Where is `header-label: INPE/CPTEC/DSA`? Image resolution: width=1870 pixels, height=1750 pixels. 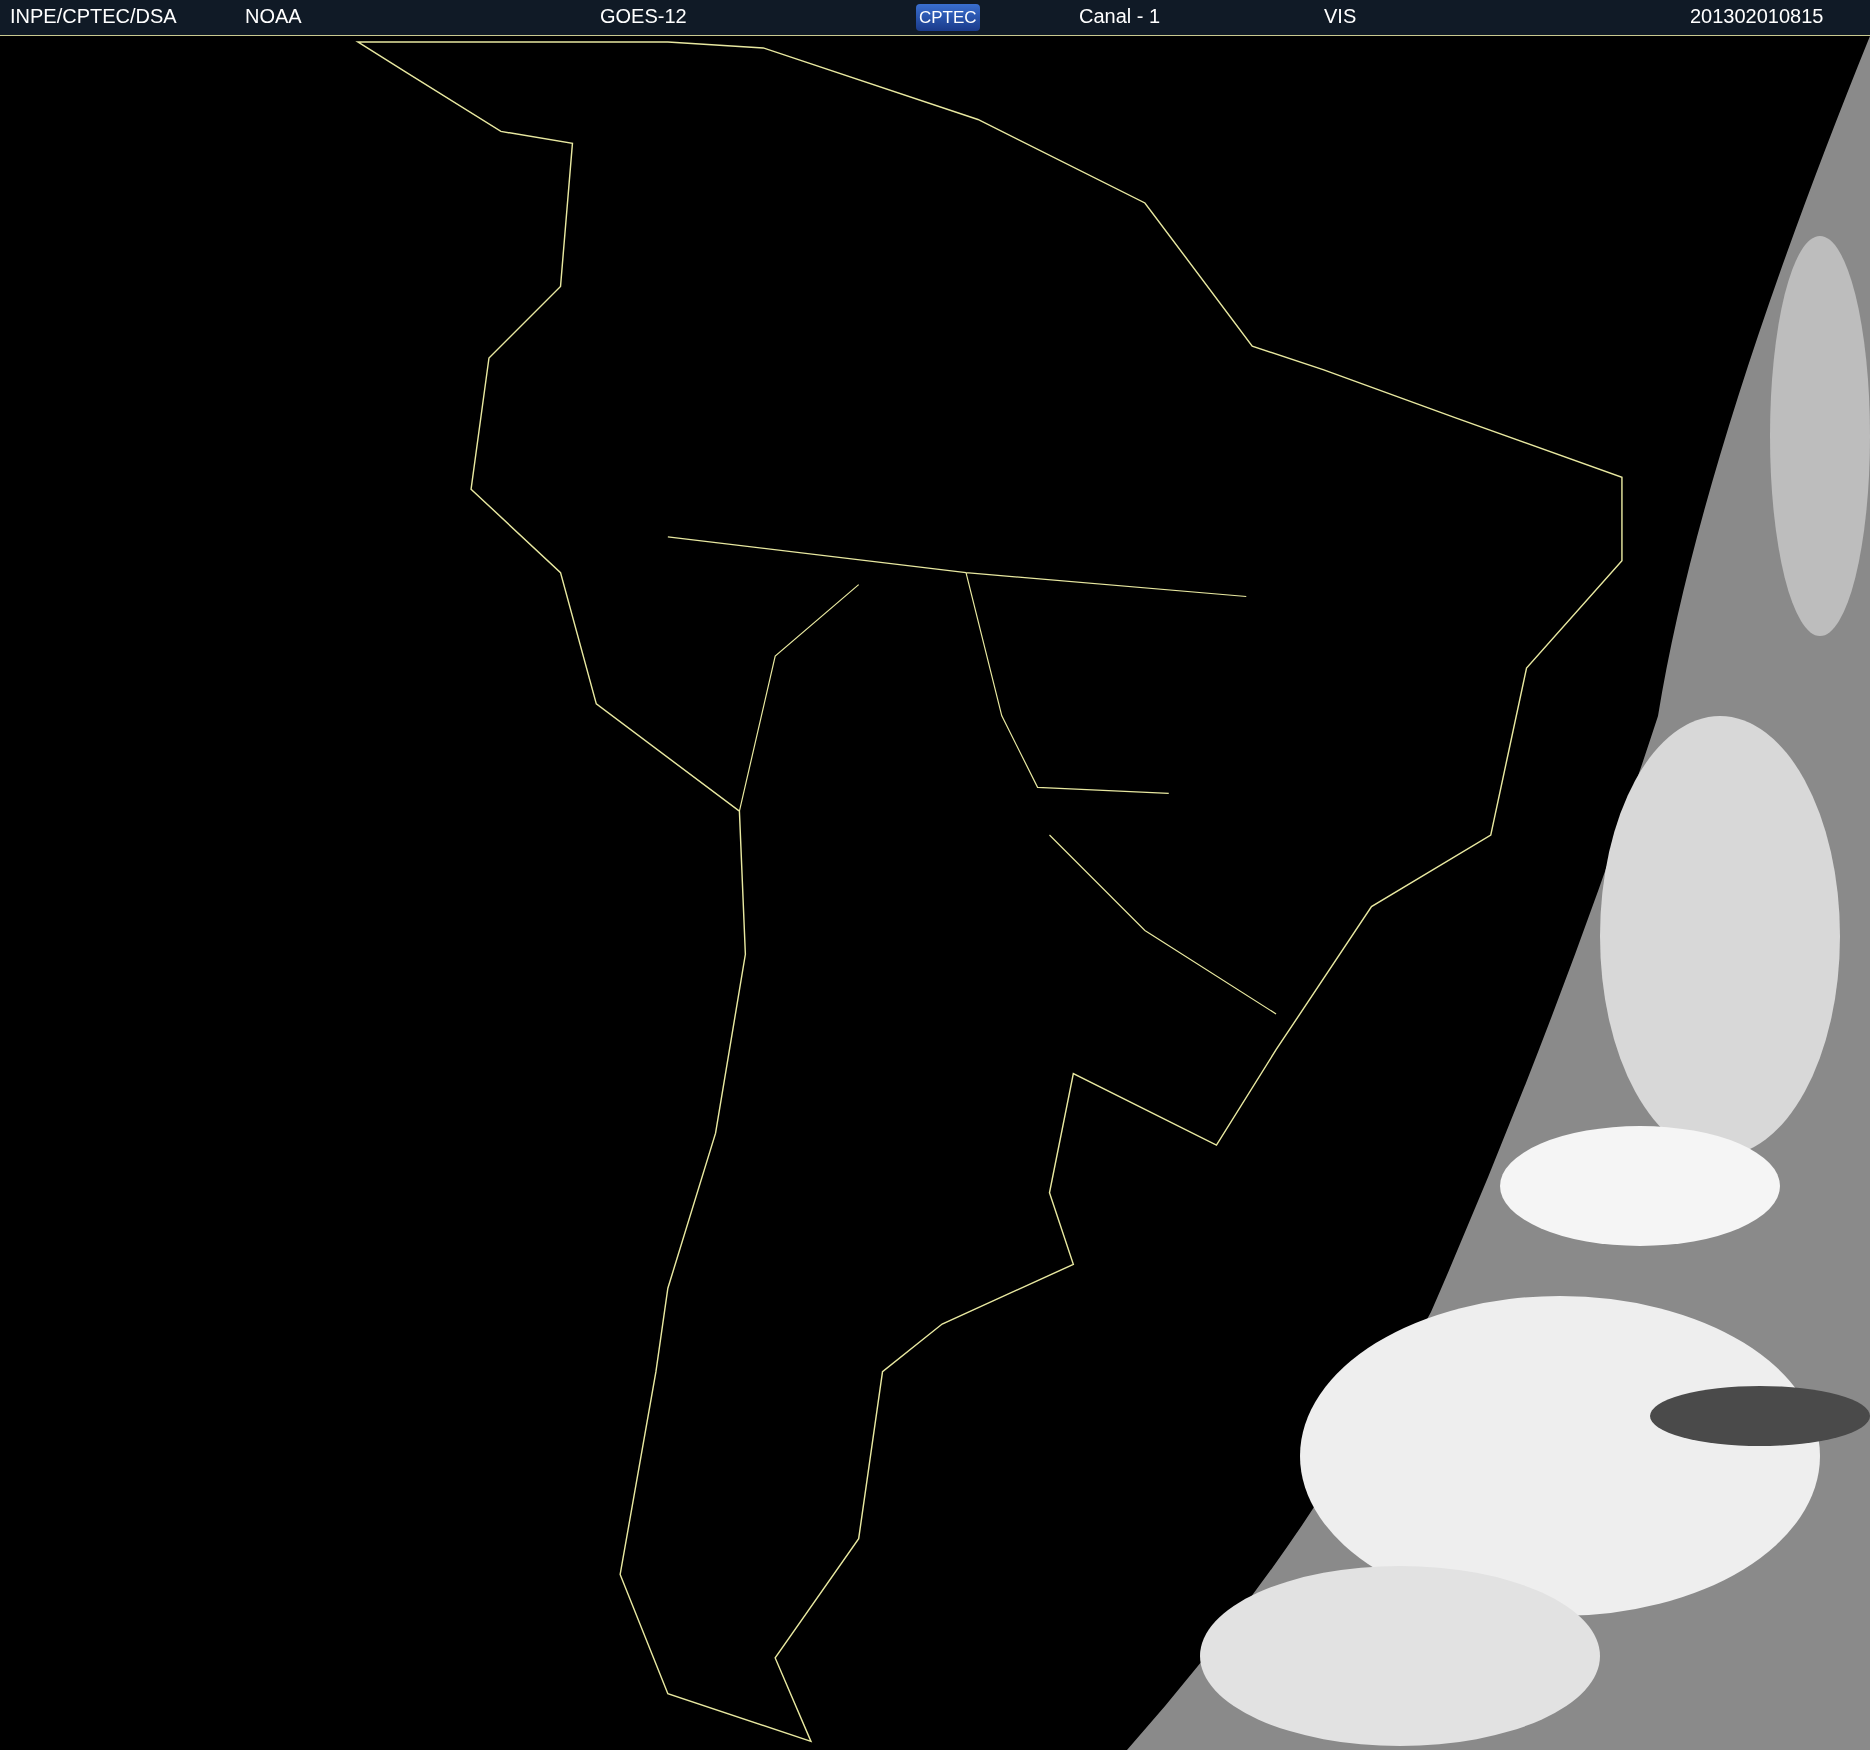 header-label: INPE/CPTEC/DSA is located at coordinates (93, 15).